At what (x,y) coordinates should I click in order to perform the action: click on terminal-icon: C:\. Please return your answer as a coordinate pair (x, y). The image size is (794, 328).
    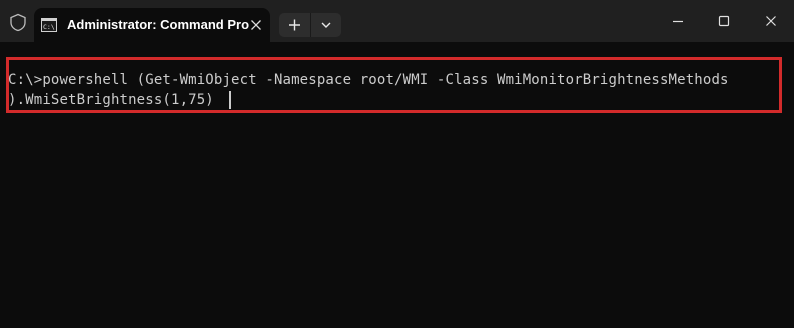
    Looking at the image, I should click on (49, 25).